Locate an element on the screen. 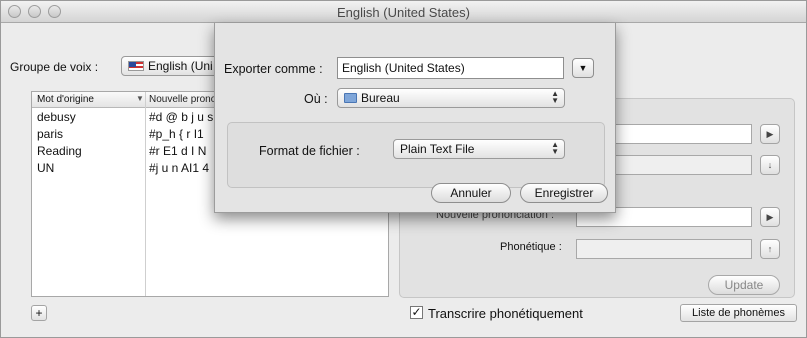  file-format-label: Format de fichier : is located at coordinates (309, 151).